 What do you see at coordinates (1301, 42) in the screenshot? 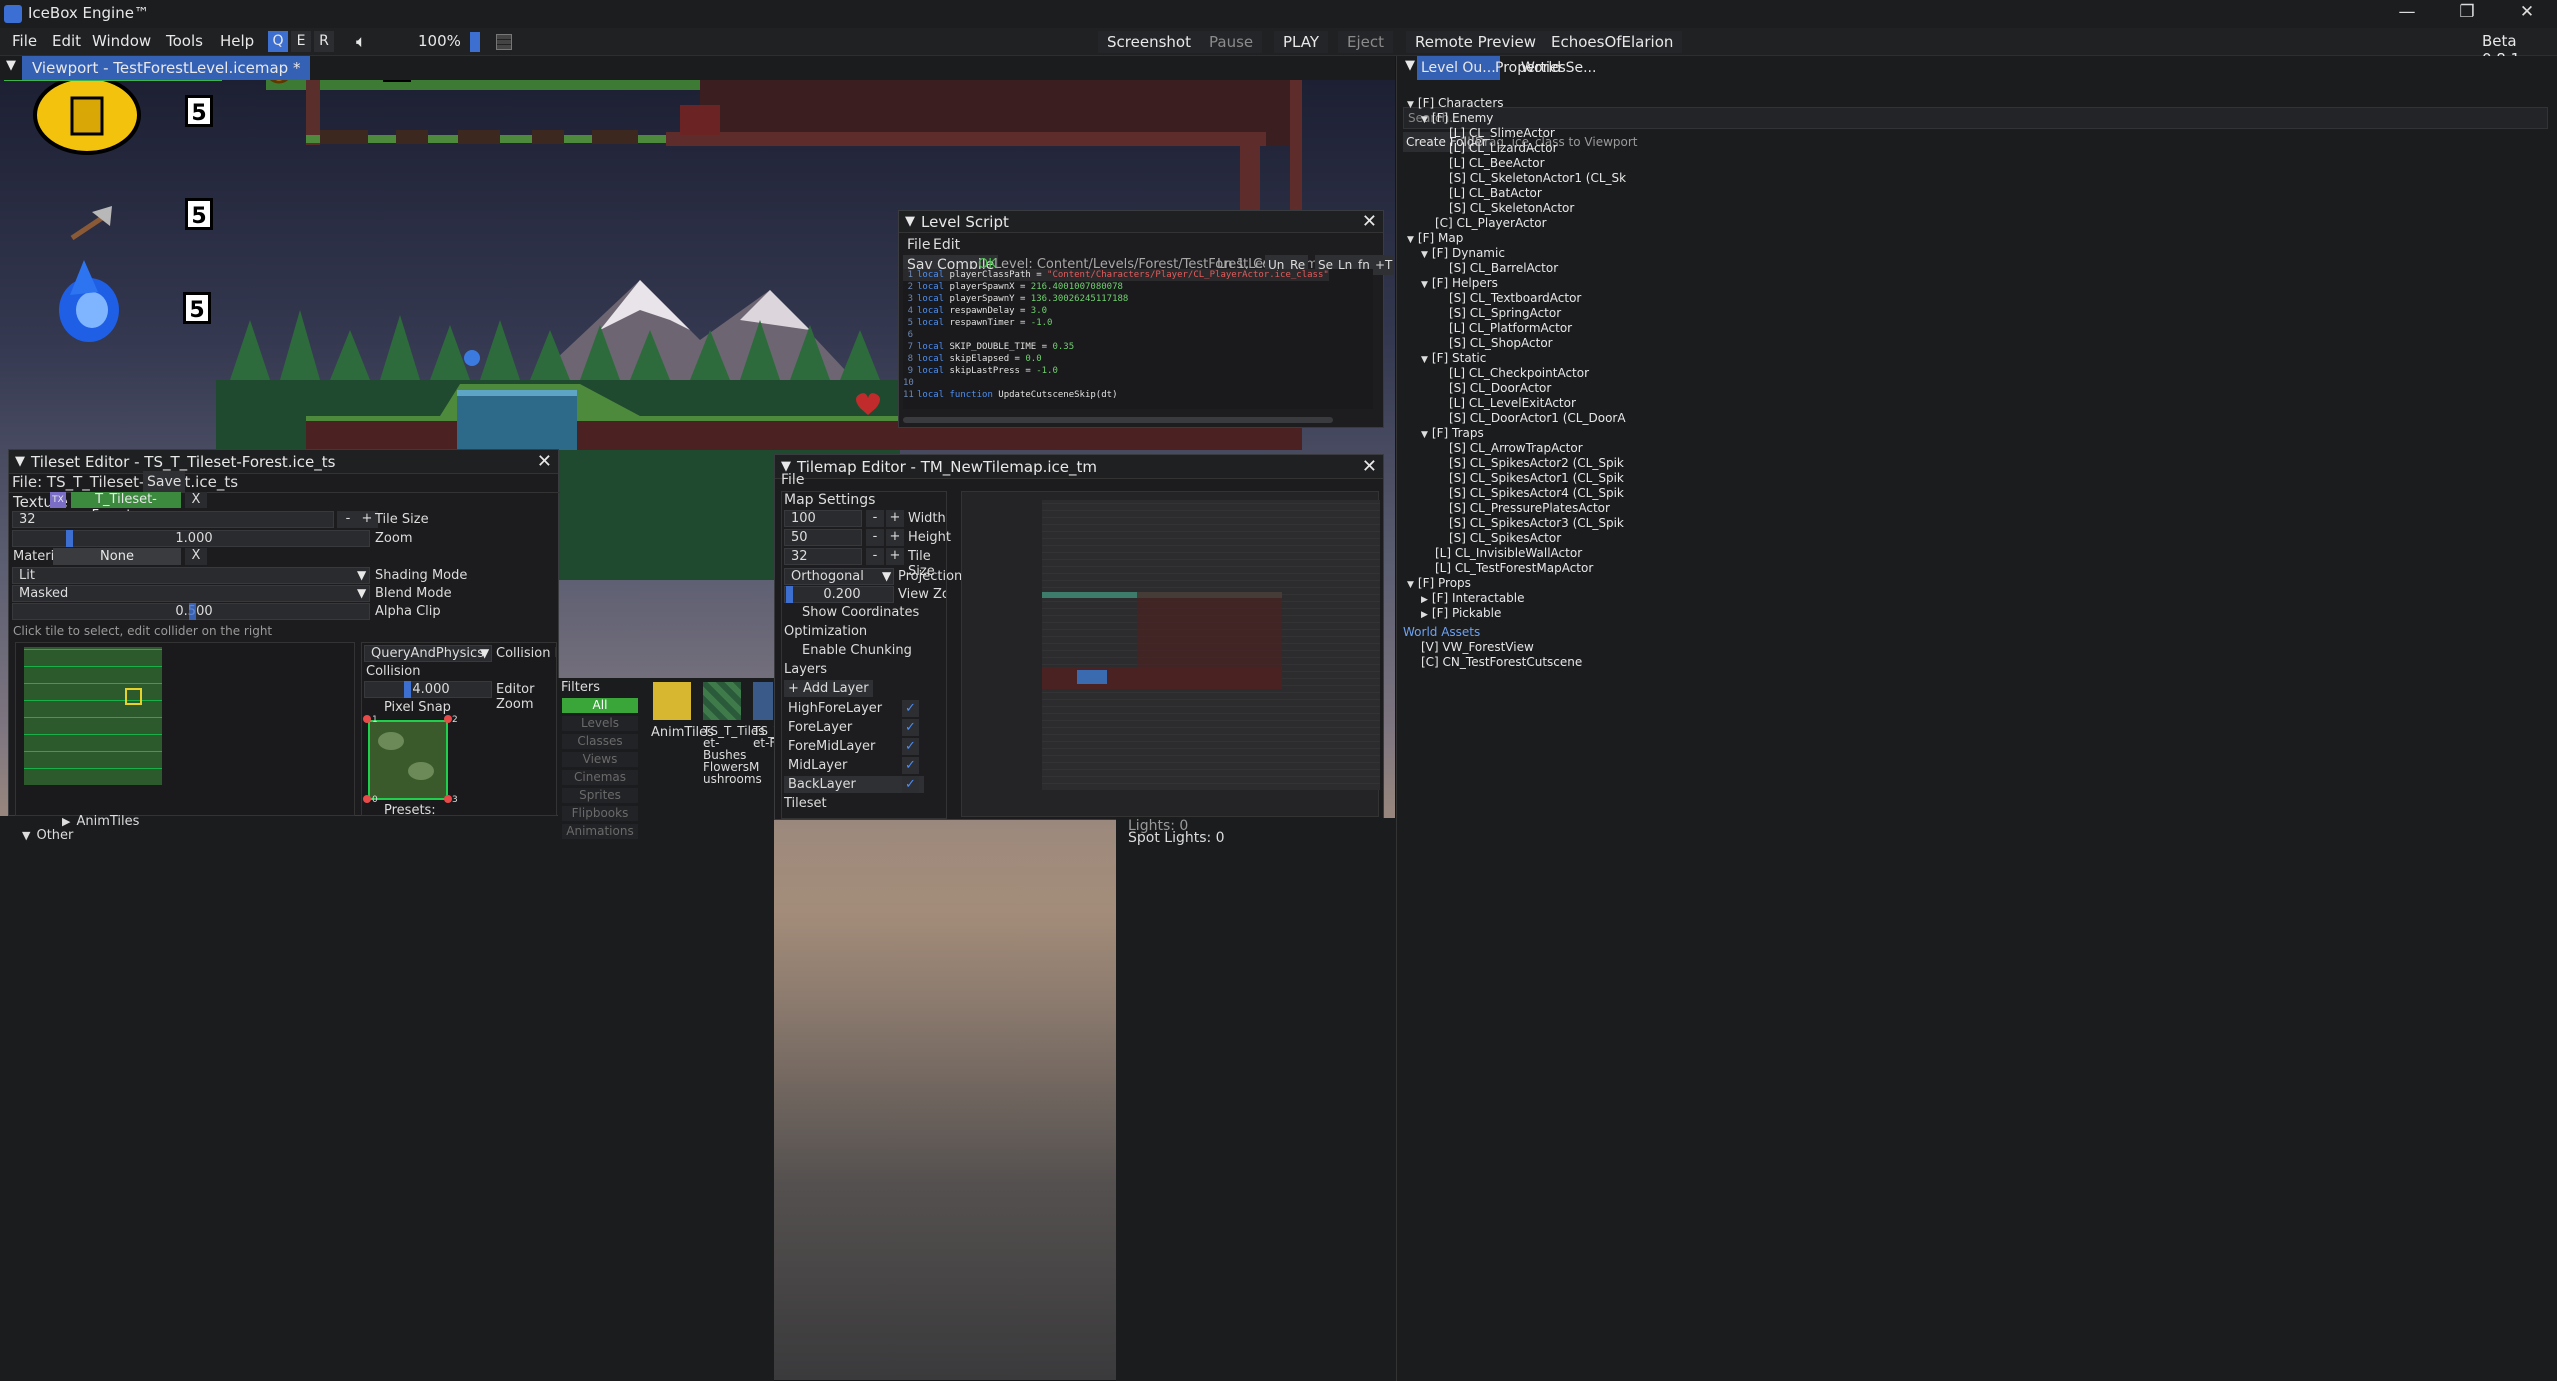
I see `play-button: PLAY` at bounding box center [1301, 42].